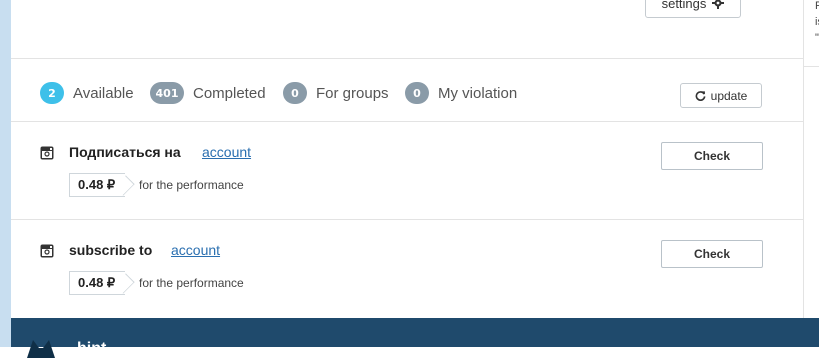 The image size is (819, 358). I want to click on right-side-panel: F is ", so click(811, 33).